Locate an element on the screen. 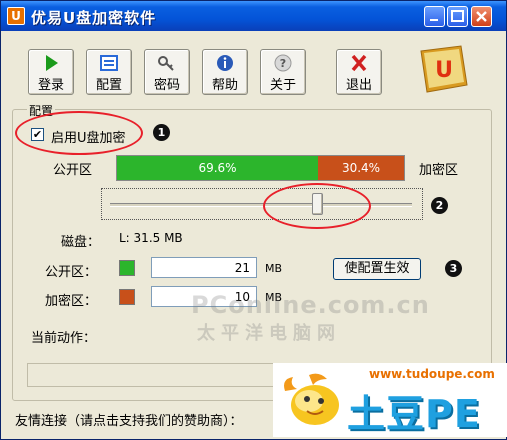  tudoupe-url: www.tudoupe.com is located at coordinates (432, 374).